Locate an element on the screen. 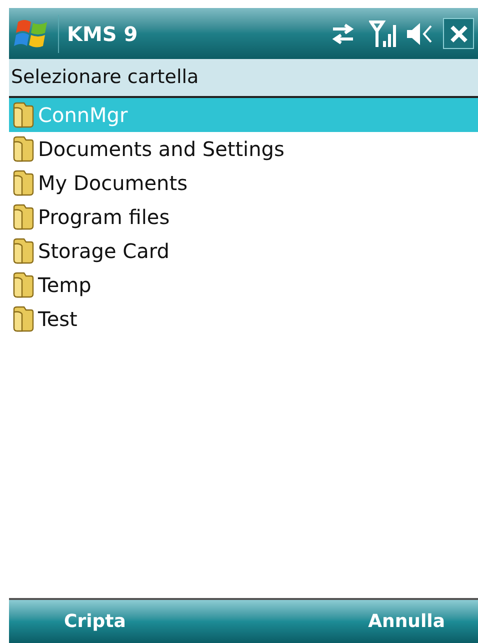  folder-name: Storage Card is located at coordinates (104, 251).